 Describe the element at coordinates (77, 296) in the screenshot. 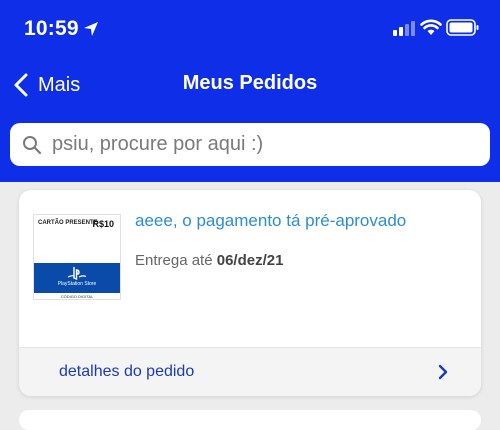

I see `product-image-footer: CÓDIGO DIGITAL` at that location.